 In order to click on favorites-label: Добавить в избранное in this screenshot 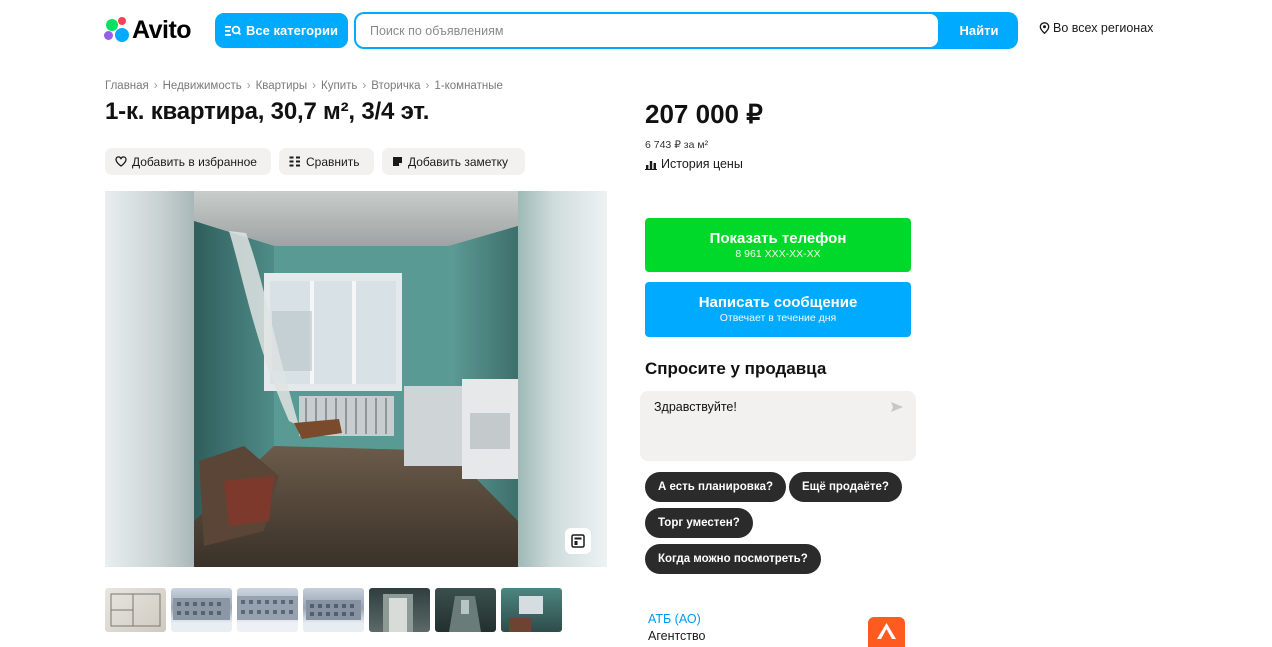, I will do `click(194, 161)`.